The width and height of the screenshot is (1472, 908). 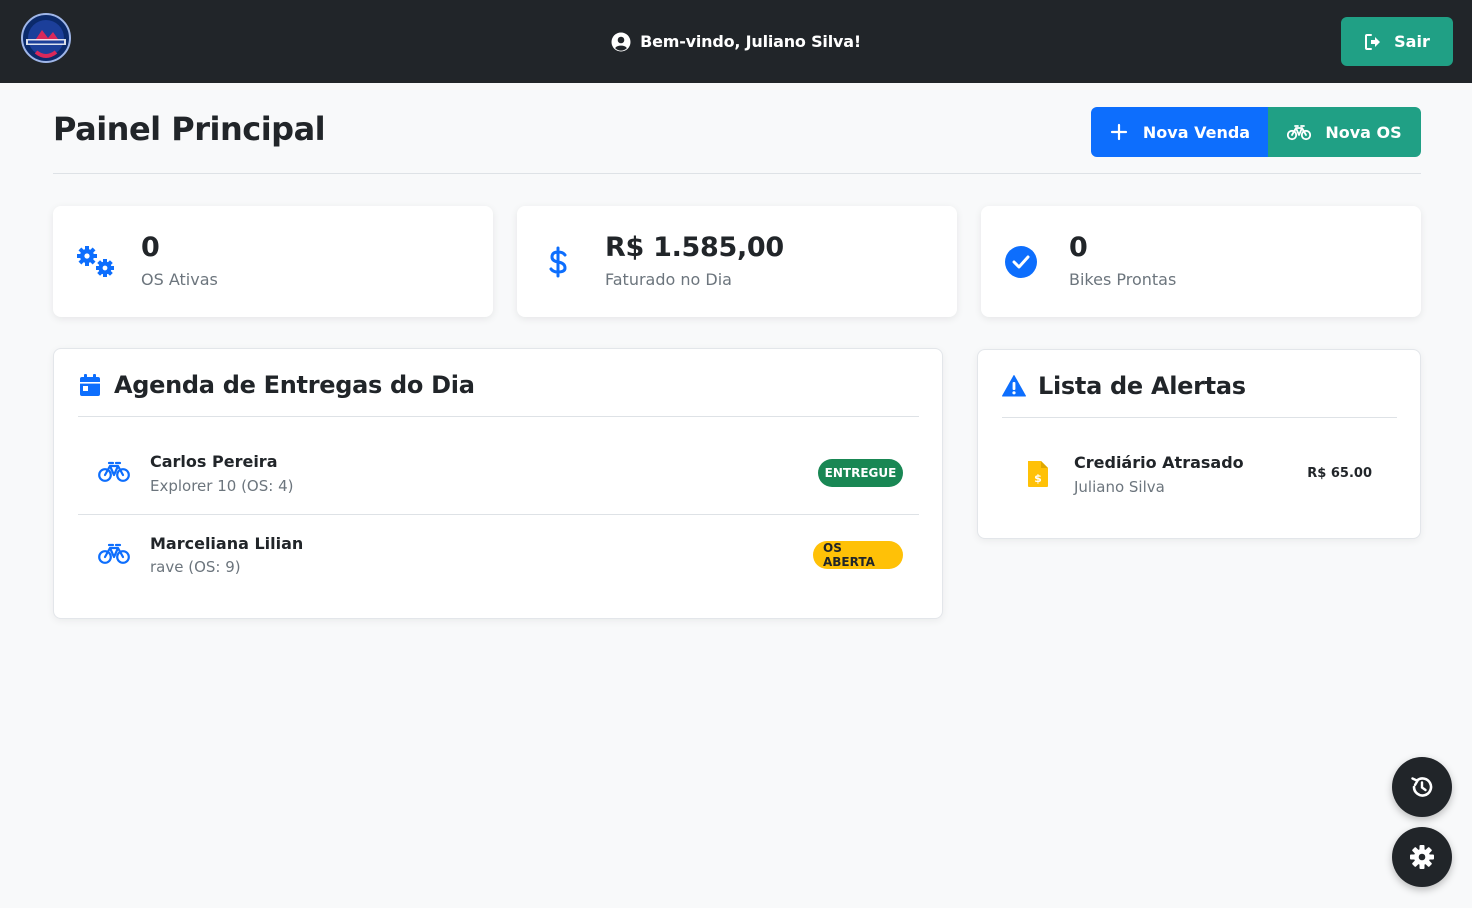 What do you see at coordinates (1159, 462) in the screenshot?
I see `alert-title: Crediário Atrasado` at bounding box center [1159, 462].